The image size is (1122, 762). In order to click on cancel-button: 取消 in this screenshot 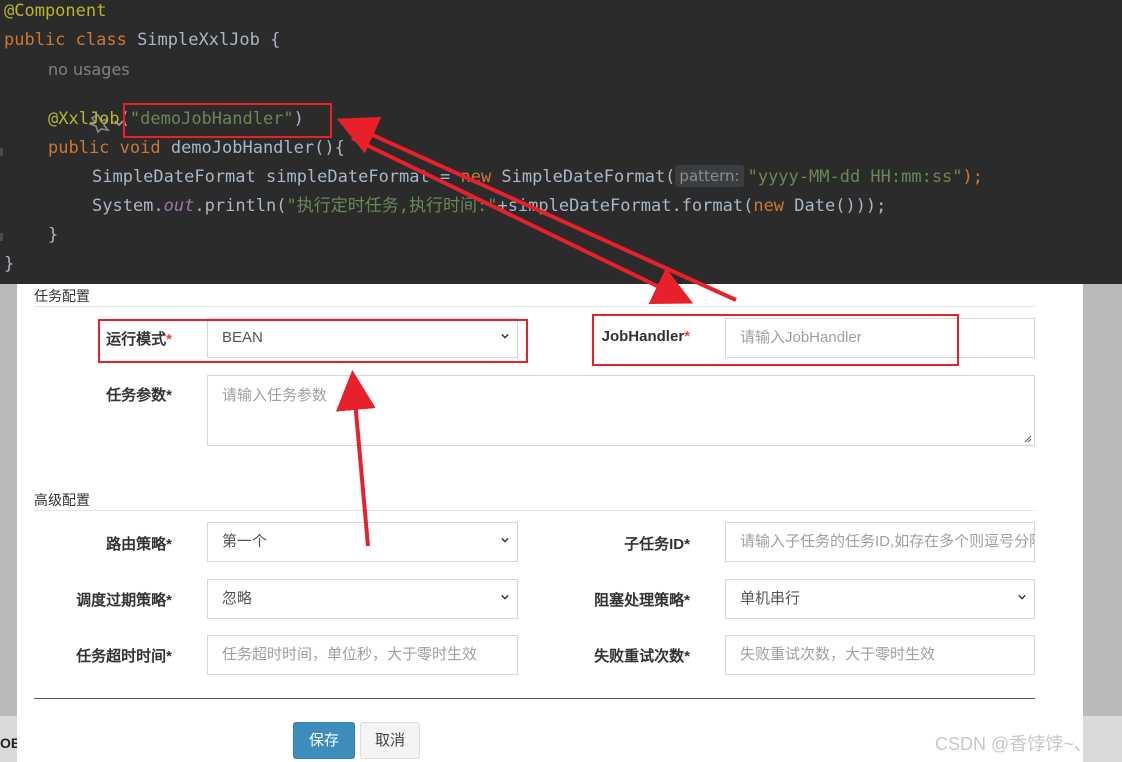, I will do `click(390, 740)`.